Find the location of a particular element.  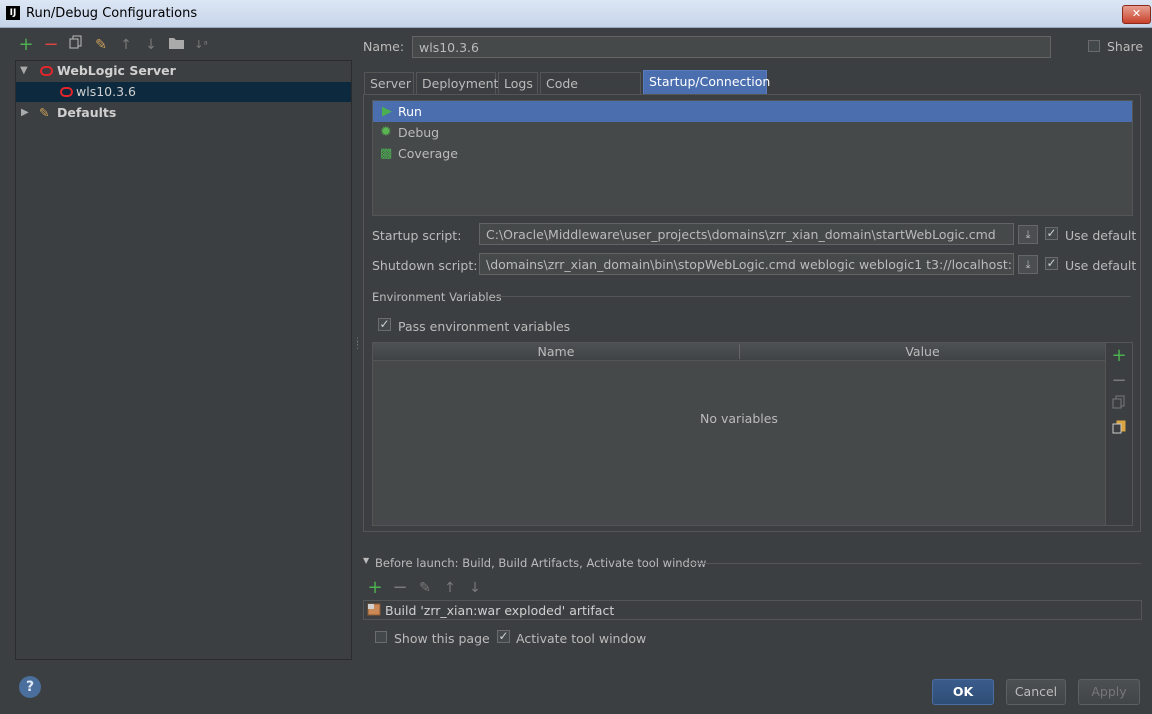

mode-list: ▶ Run ✹ Debug ▩ Coverage is located at coordinates (752, 158).